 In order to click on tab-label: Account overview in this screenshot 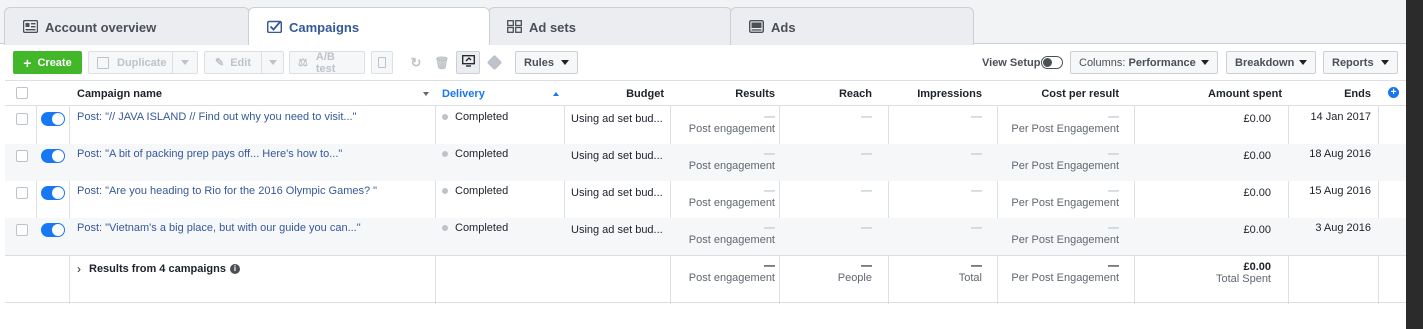, I will do `click(101, 27)`.